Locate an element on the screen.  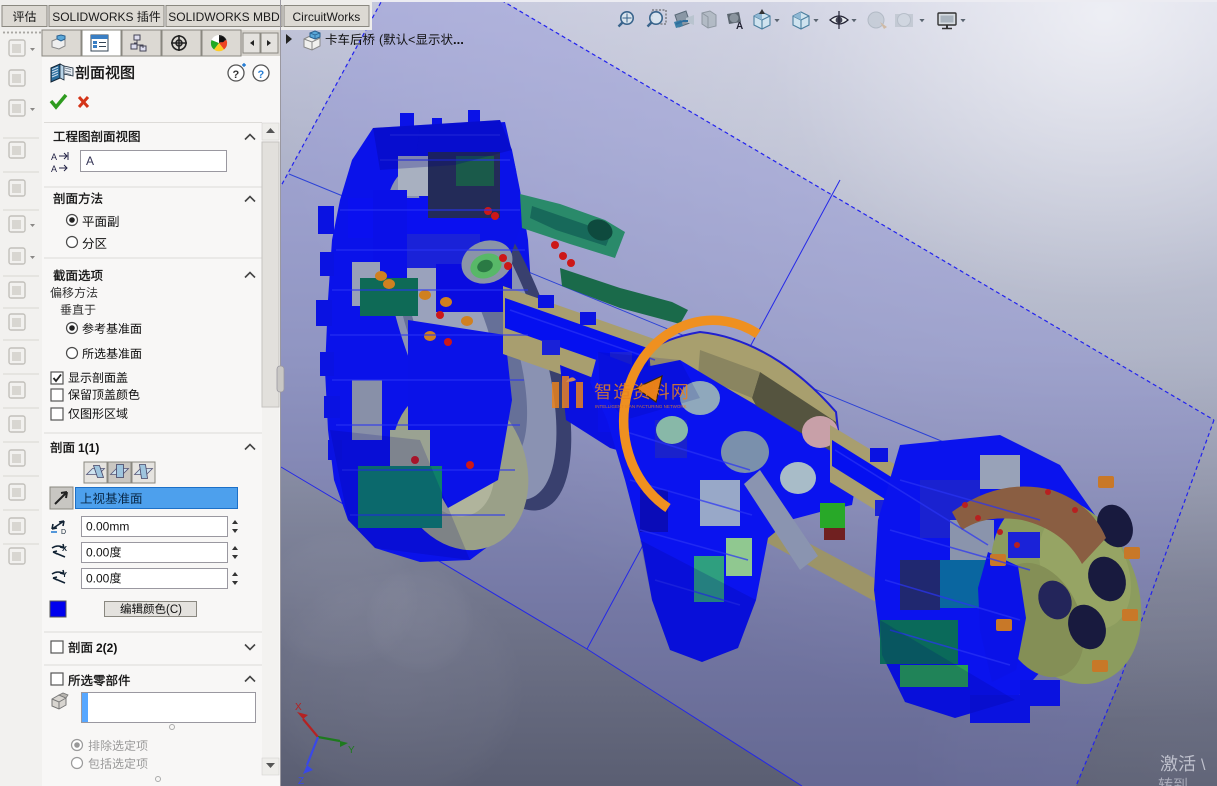
svg-text: Y is located at coordinates (64, 574).